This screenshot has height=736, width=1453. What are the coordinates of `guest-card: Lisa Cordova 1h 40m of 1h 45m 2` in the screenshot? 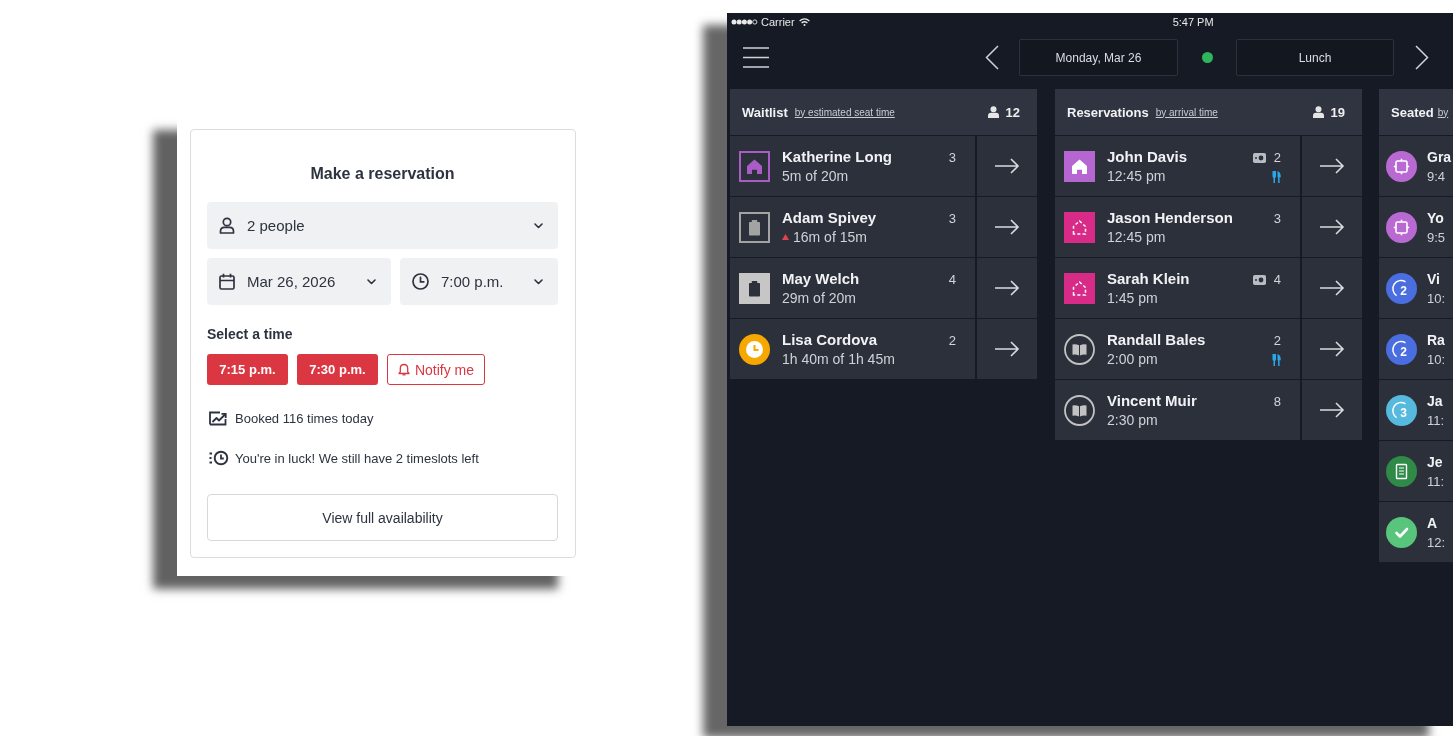 It's located at (852, 349).